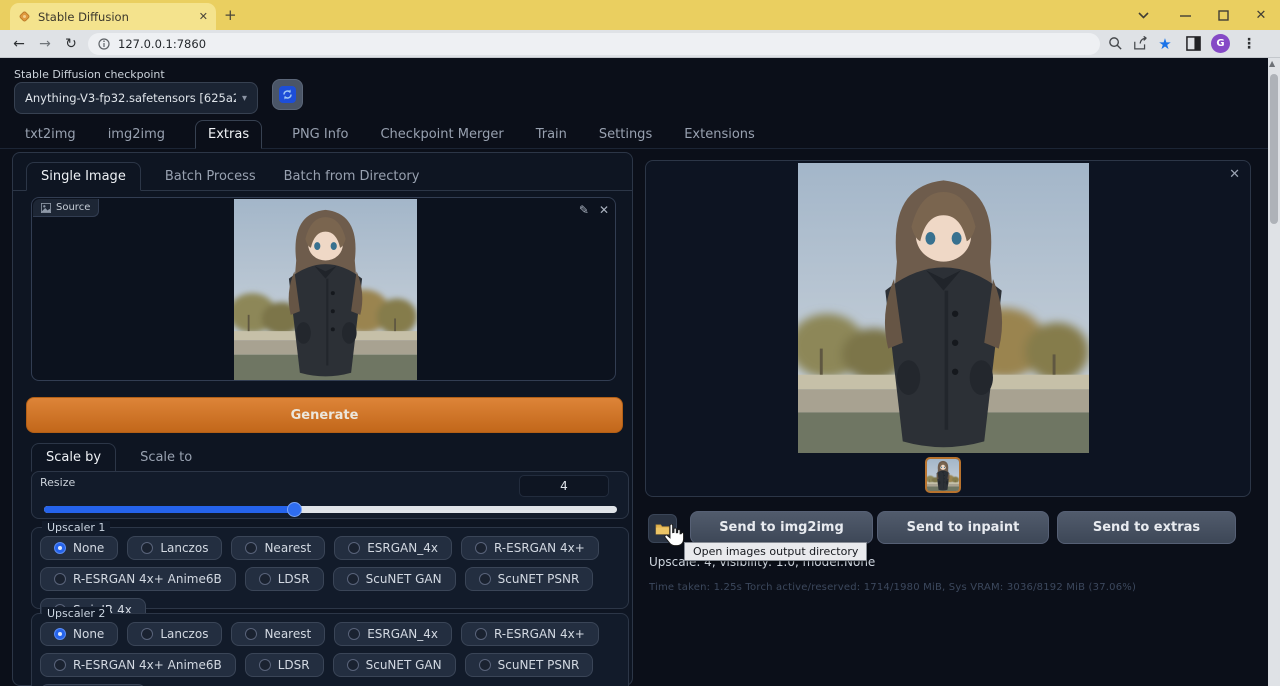 The image size is (1280, 686). What do you see at coordinates (963, 527) in the screenshot?
I see `send-to-inpaint-button: Send to inpaint` at bounding box center [963, 527].